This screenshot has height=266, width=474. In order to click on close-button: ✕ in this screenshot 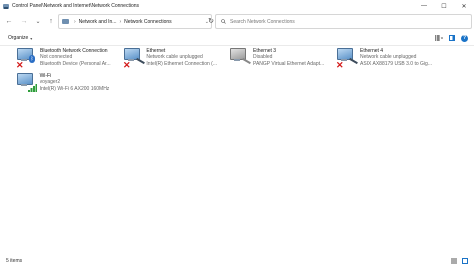, I will do `click(464, 6)`.